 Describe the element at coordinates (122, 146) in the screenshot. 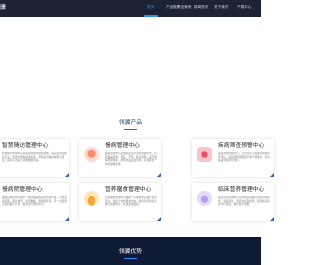

I see `product-card-title: 慢病管理中心` at that location.